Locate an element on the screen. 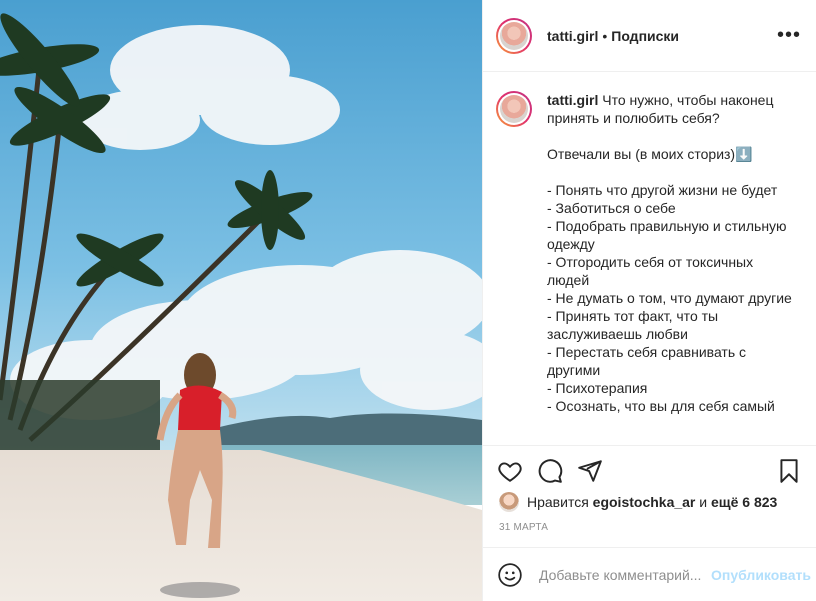  publish-button: Опубликовать is located at coordinates (761, 575).